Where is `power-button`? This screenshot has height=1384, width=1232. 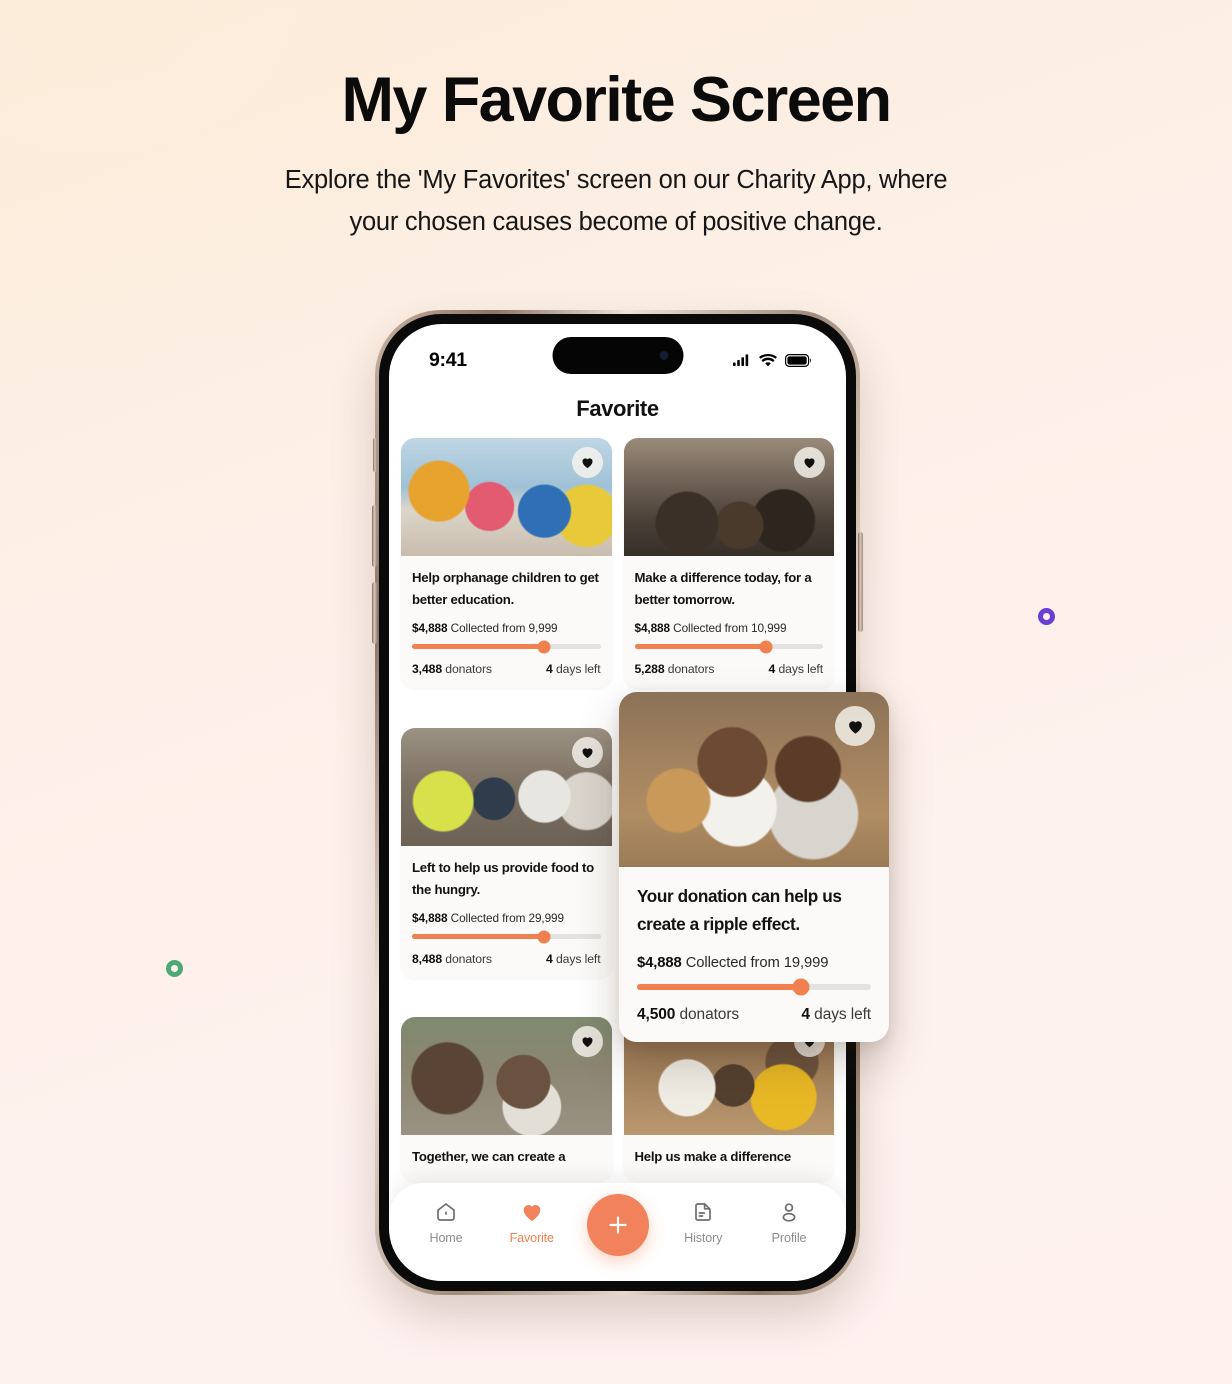
power-button is located at coordinates (860, 582).